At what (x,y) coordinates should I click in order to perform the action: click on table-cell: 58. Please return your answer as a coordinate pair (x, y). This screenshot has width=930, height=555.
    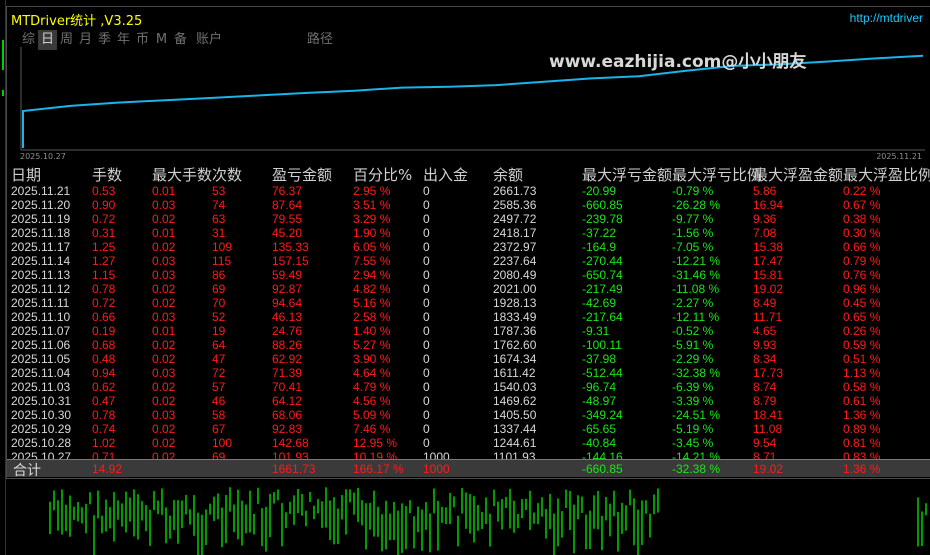
    Looking at the image, I should click on (219, 415).